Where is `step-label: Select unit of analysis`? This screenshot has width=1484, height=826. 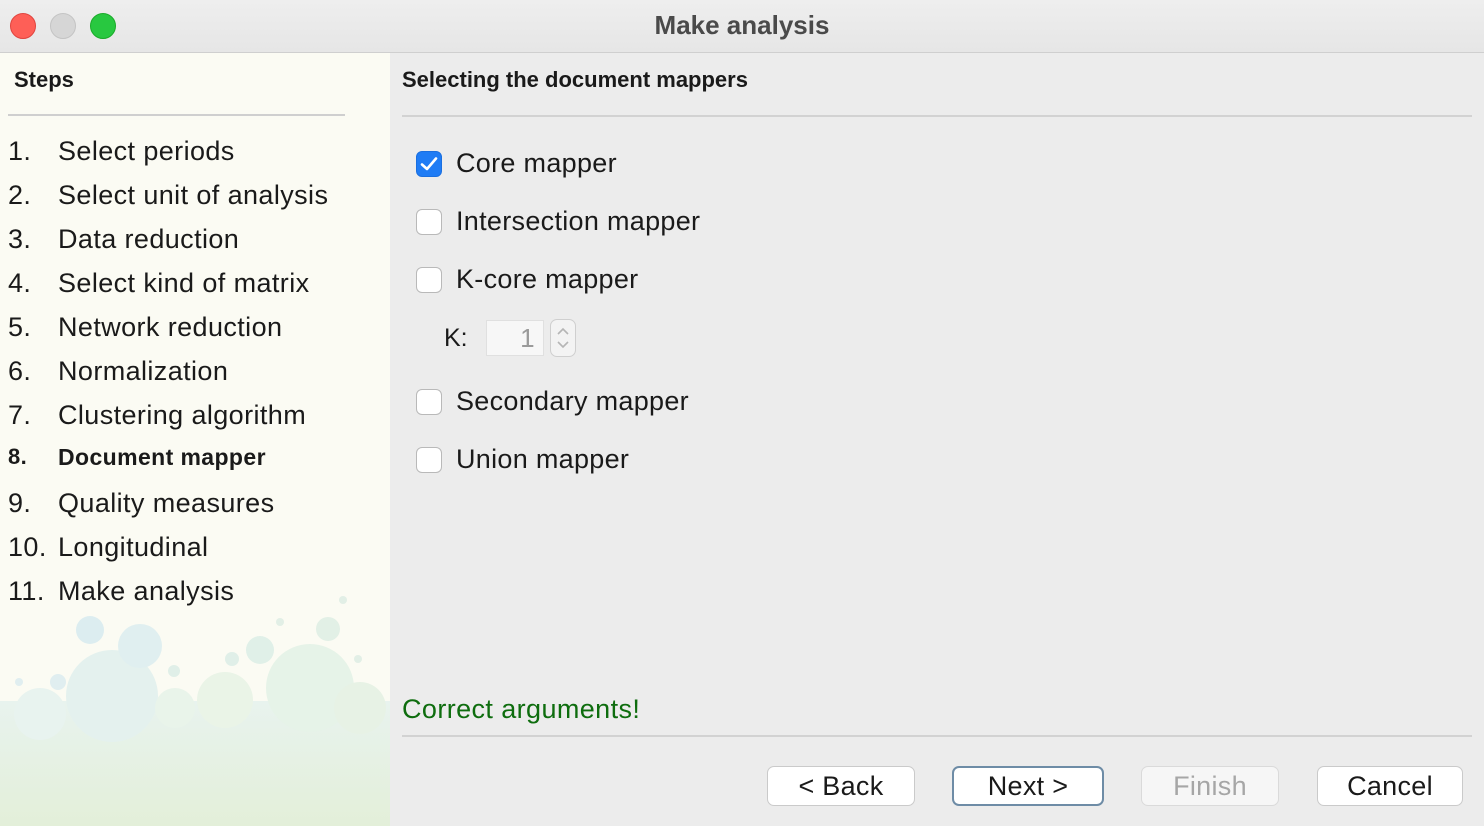
step-label: Select unit of analysis is located at coordinates (193, 195).